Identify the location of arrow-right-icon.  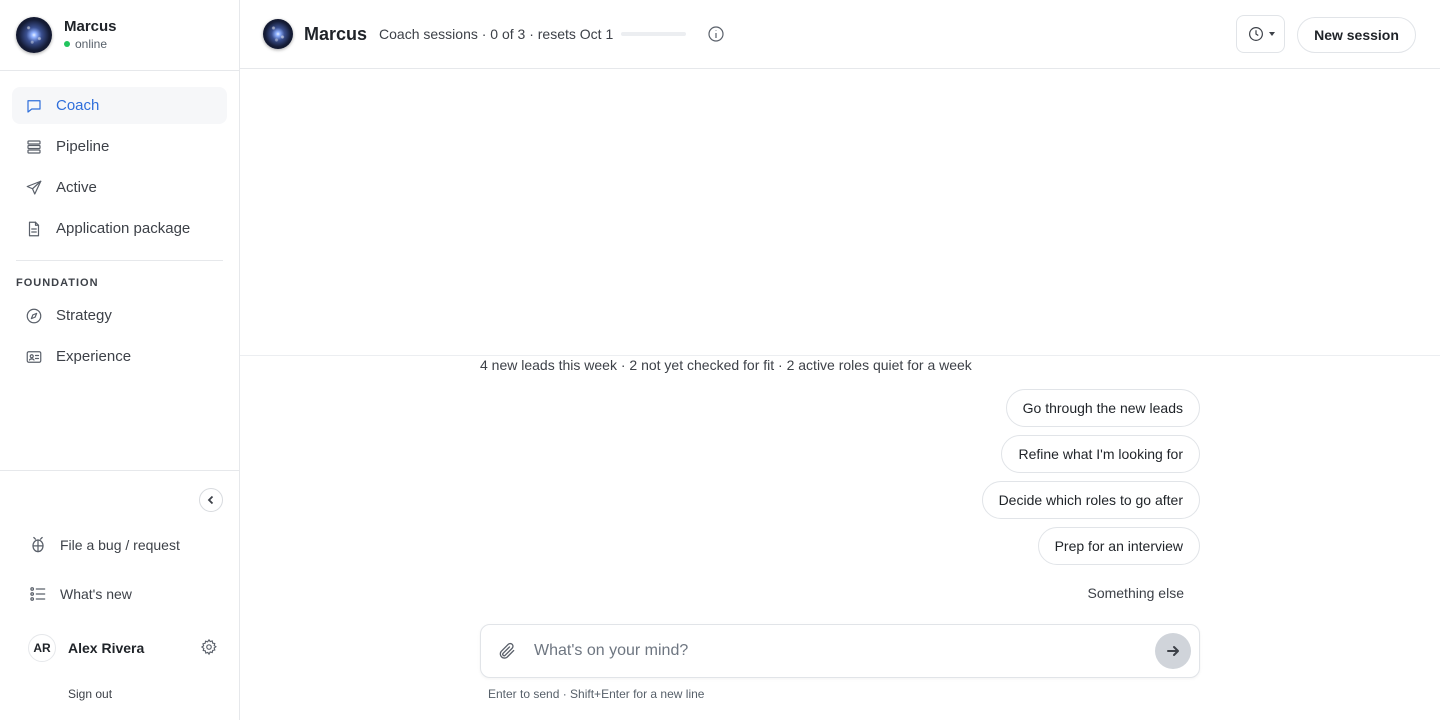
(1173, 651).